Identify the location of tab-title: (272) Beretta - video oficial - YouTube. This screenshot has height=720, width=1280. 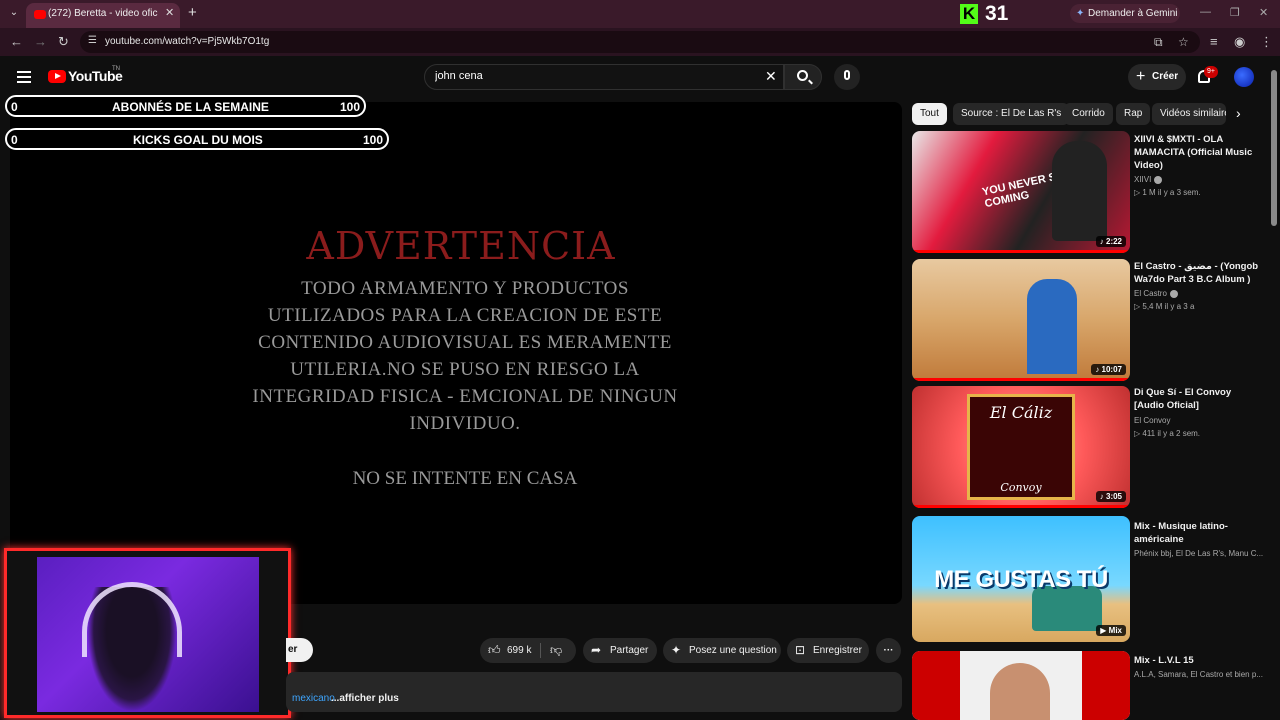
(103, 13).